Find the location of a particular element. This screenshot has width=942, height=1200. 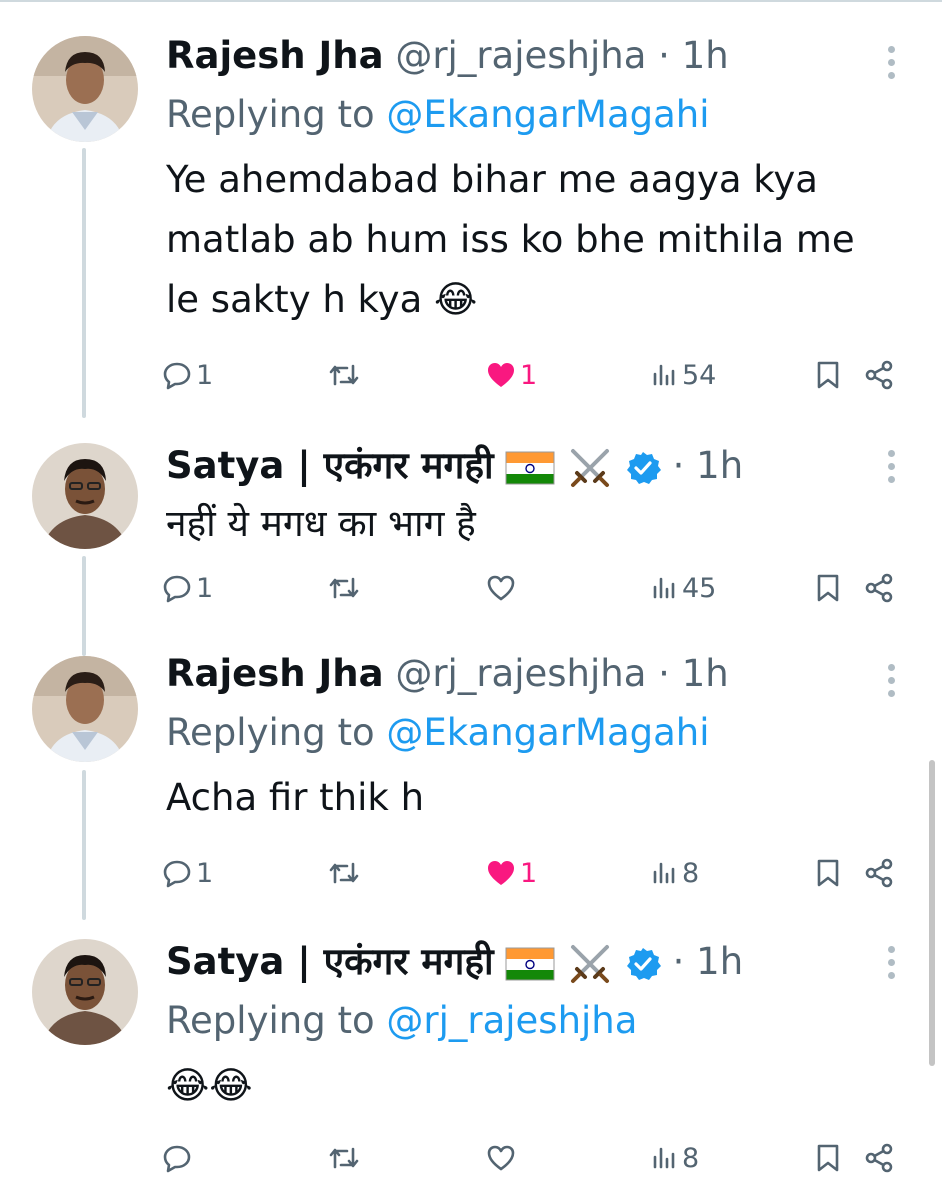

action-bar: 1 1 54 is located at coordinates (532, 375).